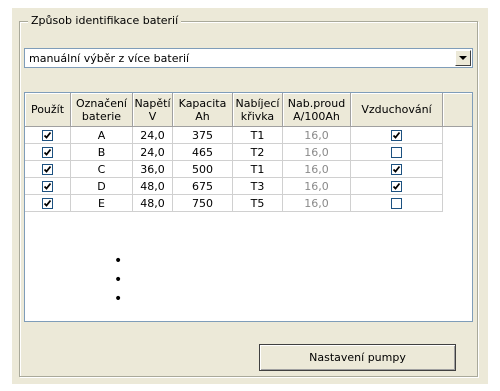  I want to click on pump-settings-button: Nastavení pumpy, so click(357, 357).